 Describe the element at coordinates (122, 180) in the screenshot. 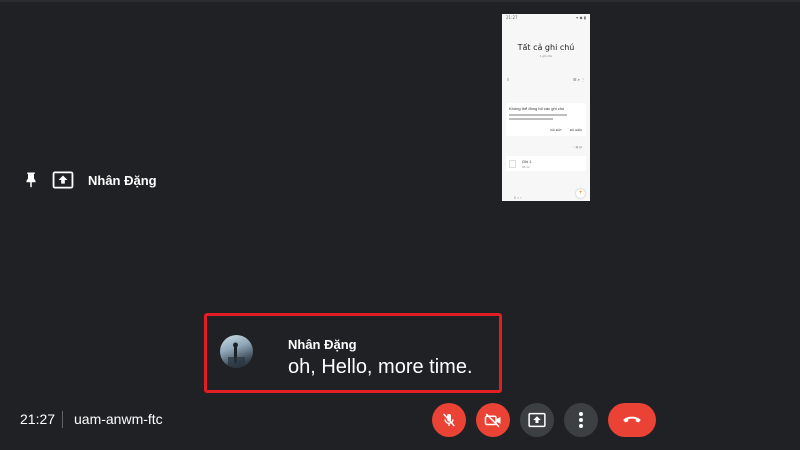

I see `presenter-name: Nhân Đặng` at that location.